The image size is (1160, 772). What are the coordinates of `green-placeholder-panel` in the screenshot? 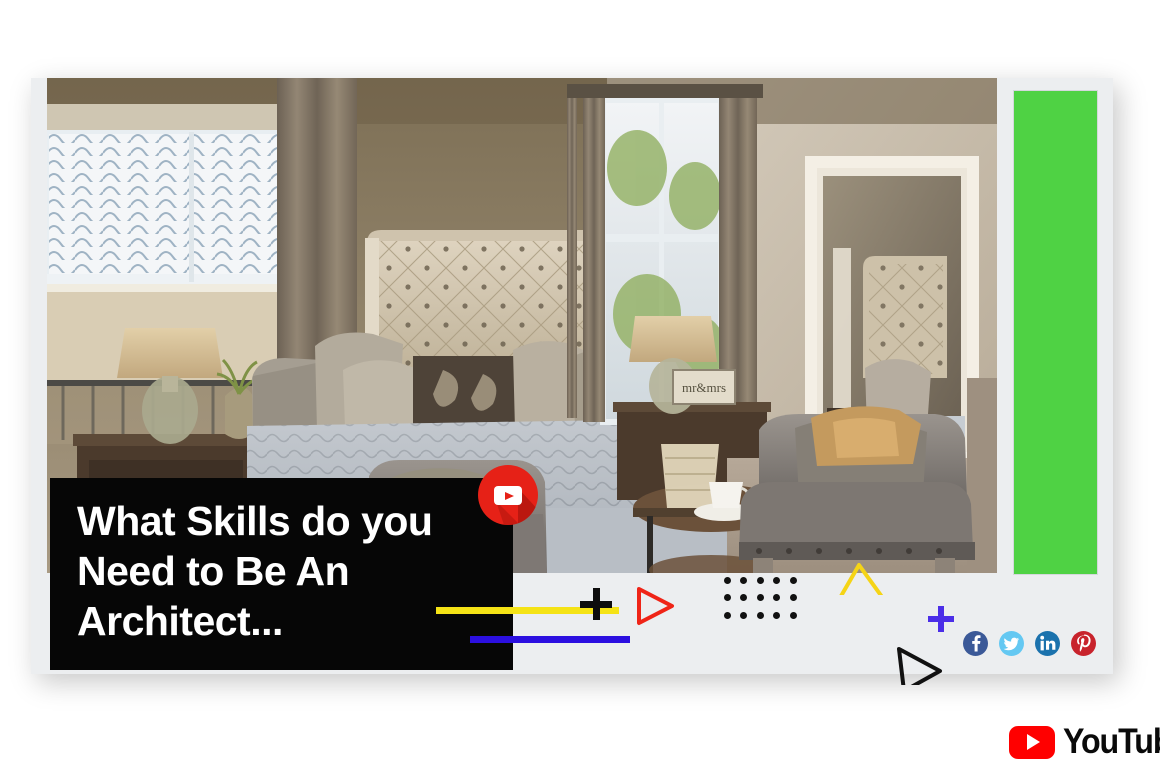 It's located at (1055, 332).